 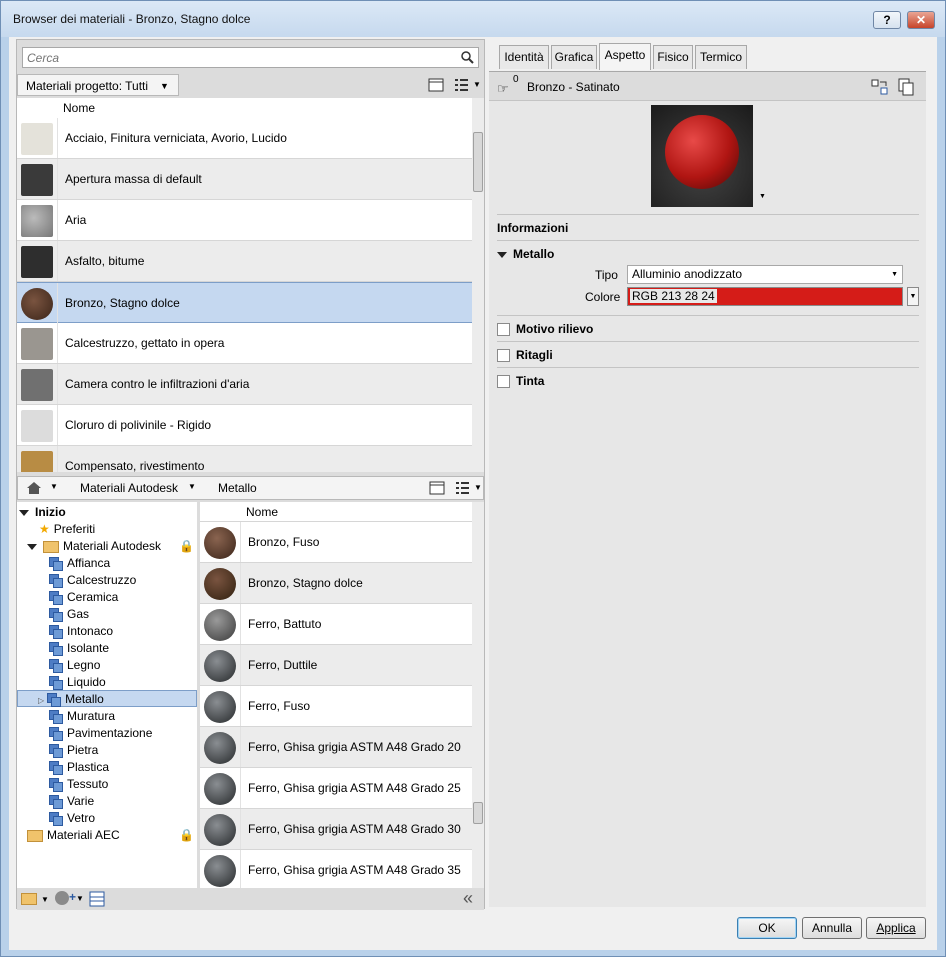 What do you see at coordinates (244, 261) in the screenshot?
I see `list-item: Asfalto, bitume` at bounding box center [244, 261].